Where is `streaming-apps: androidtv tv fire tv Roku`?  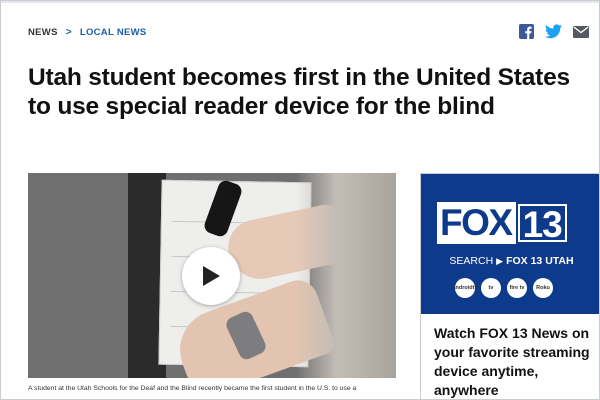 streaming-apps: androidtv tv fire tv Roku is located at coordinates (502, 288).